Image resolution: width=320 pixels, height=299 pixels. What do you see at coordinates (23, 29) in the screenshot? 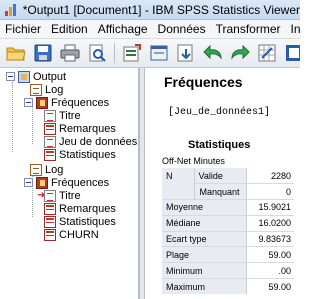
I see `menu-fichier: Fichier` at bounding box center [23, 29].